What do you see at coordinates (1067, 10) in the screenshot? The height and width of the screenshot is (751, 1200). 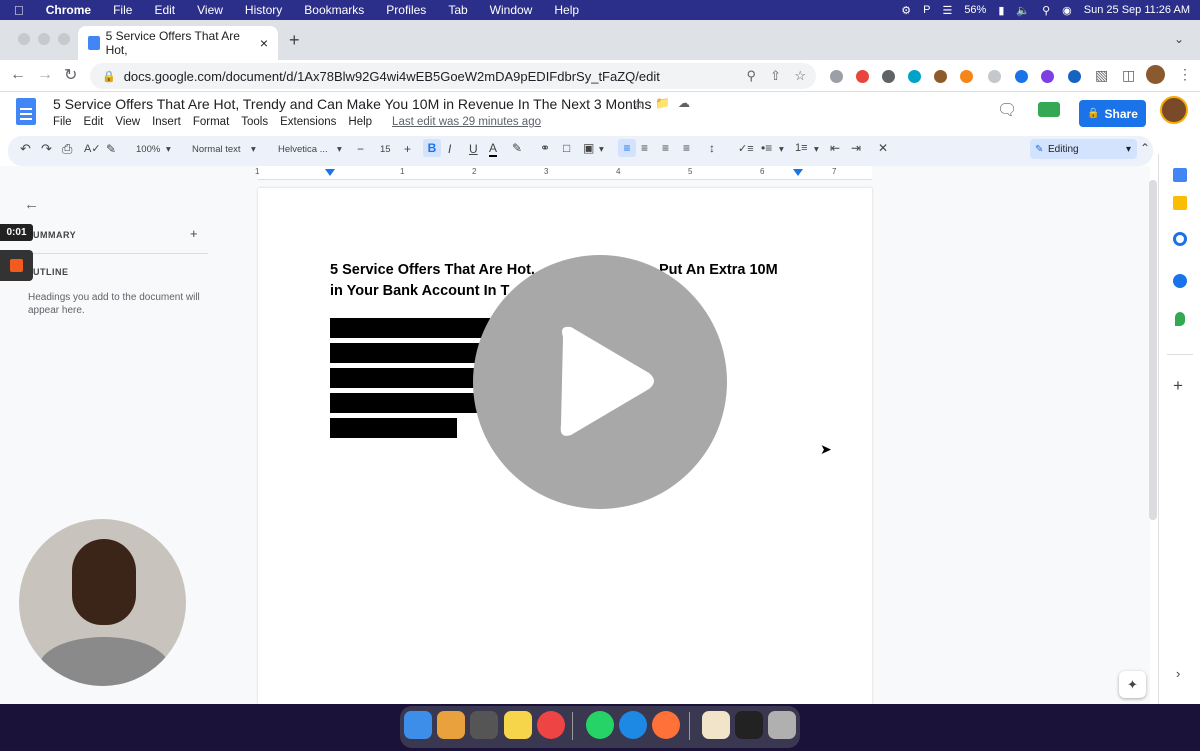 I see `control-center-icon: ◉` at bounding box center [1067, 10].